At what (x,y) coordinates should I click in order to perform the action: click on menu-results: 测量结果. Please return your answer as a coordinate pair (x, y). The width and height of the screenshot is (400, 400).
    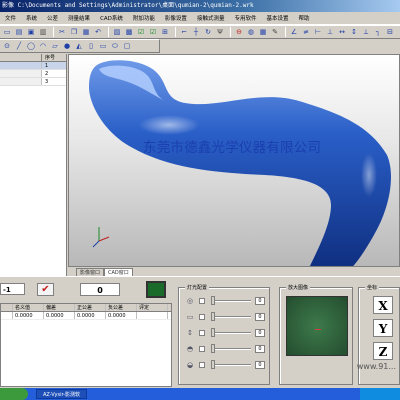
    Looking at the image, I should click on (79, 18).